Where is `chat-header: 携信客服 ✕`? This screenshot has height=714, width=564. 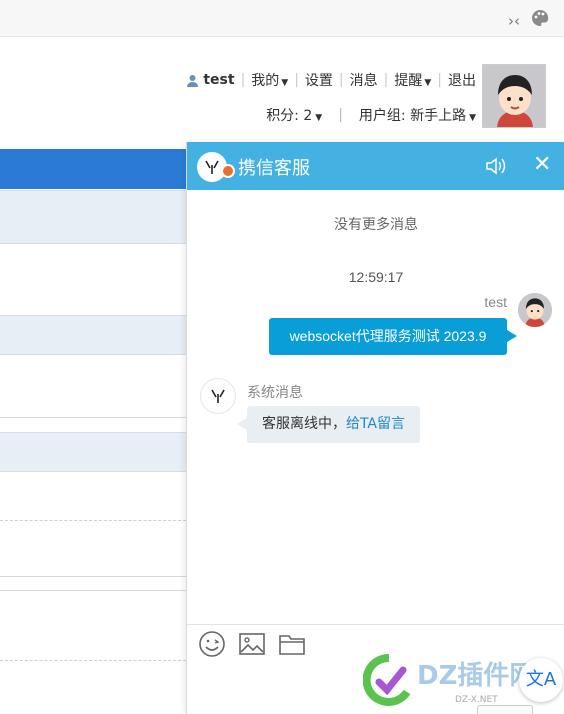 chat-header: 携信客服 ✕ is located at coordinates (375, 166).